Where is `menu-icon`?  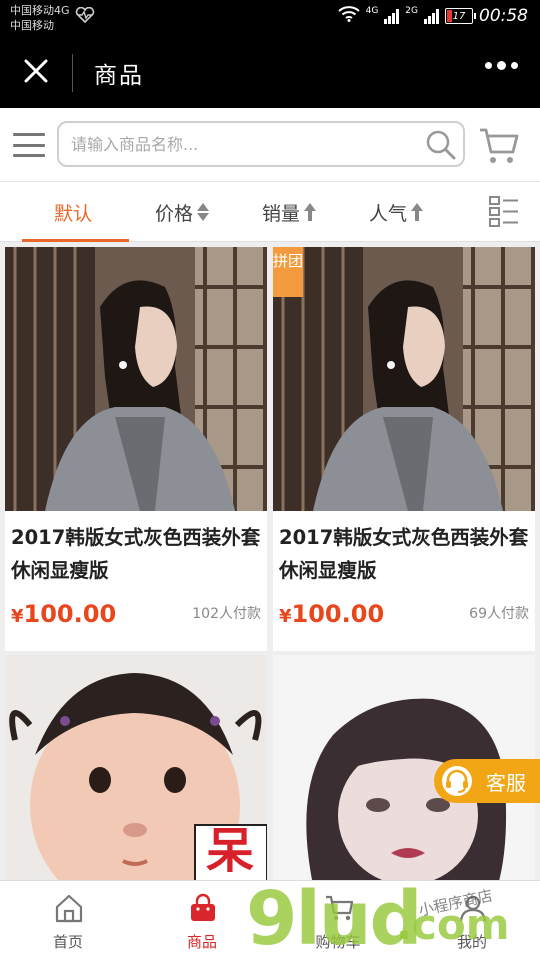
menu-icon is located at coordinates (29, 145).